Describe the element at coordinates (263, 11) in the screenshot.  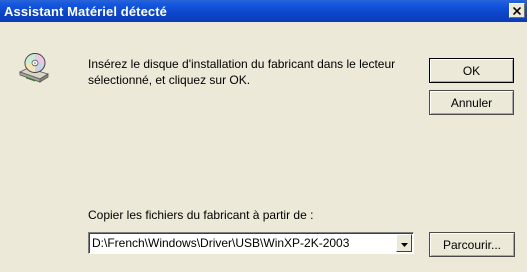
I see `title-bar: Assistant Matériel détecté` at that location.